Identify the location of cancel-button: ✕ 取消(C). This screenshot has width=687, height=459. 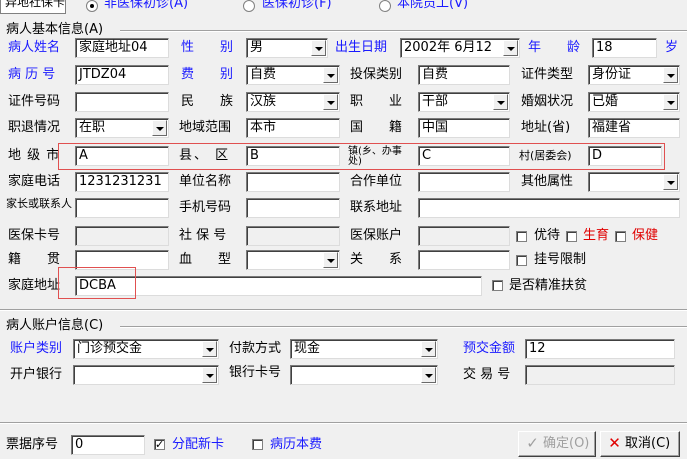
(640, 444).